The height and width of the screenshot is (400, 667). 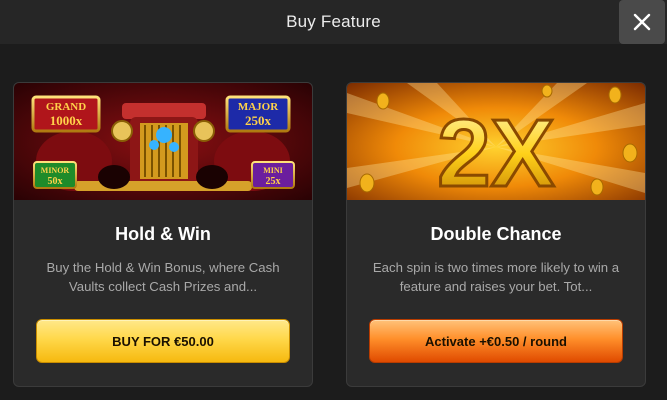 What do you see at coordinates (273, 170) in the screenshot?
I see `mini-label: MINI` at bounding box center [273, 170].